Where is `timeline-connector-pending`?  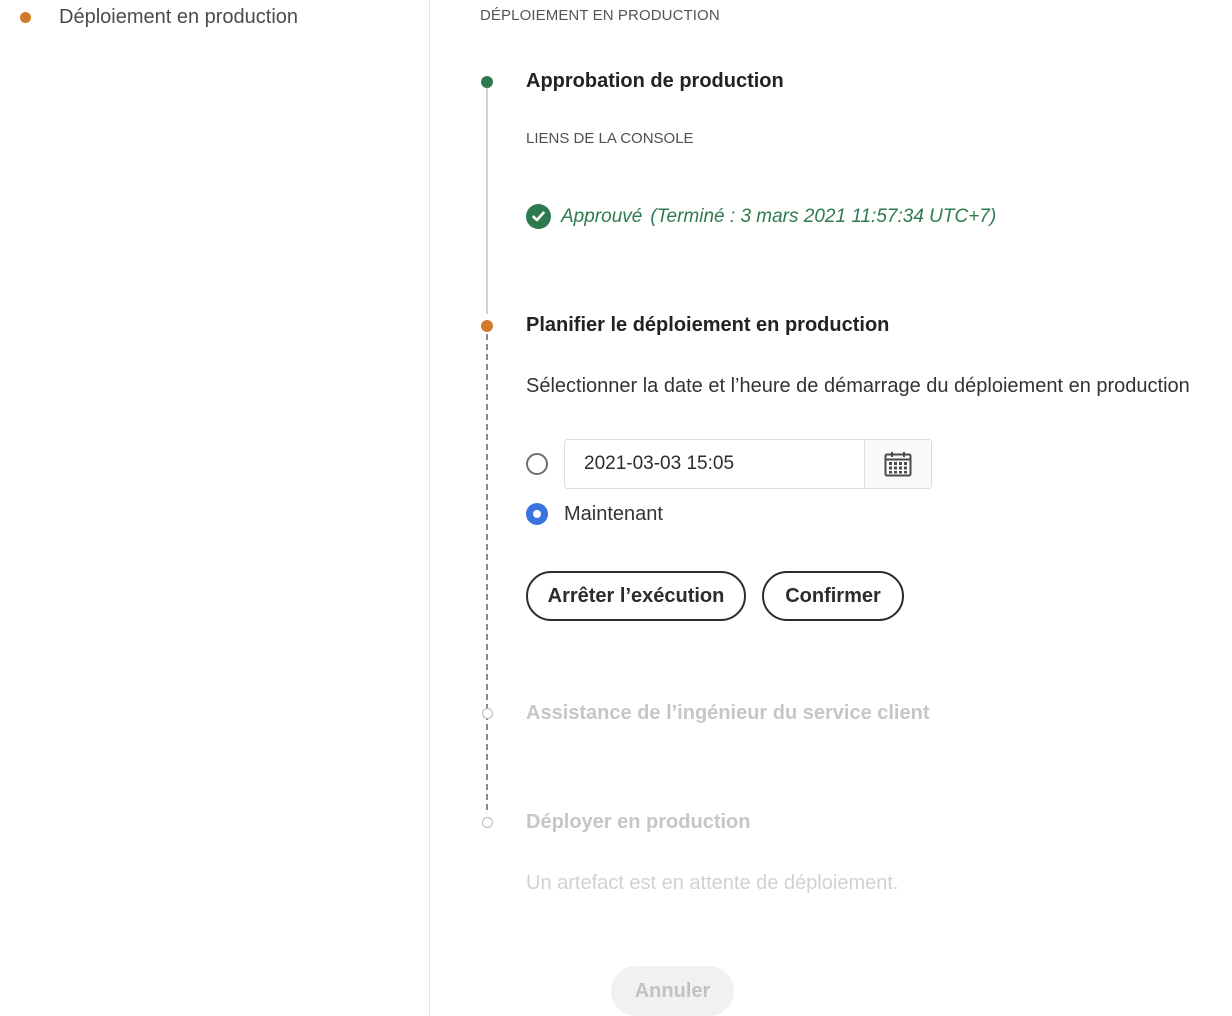
timeline-connector-pending is located at coordinates (487, 572).